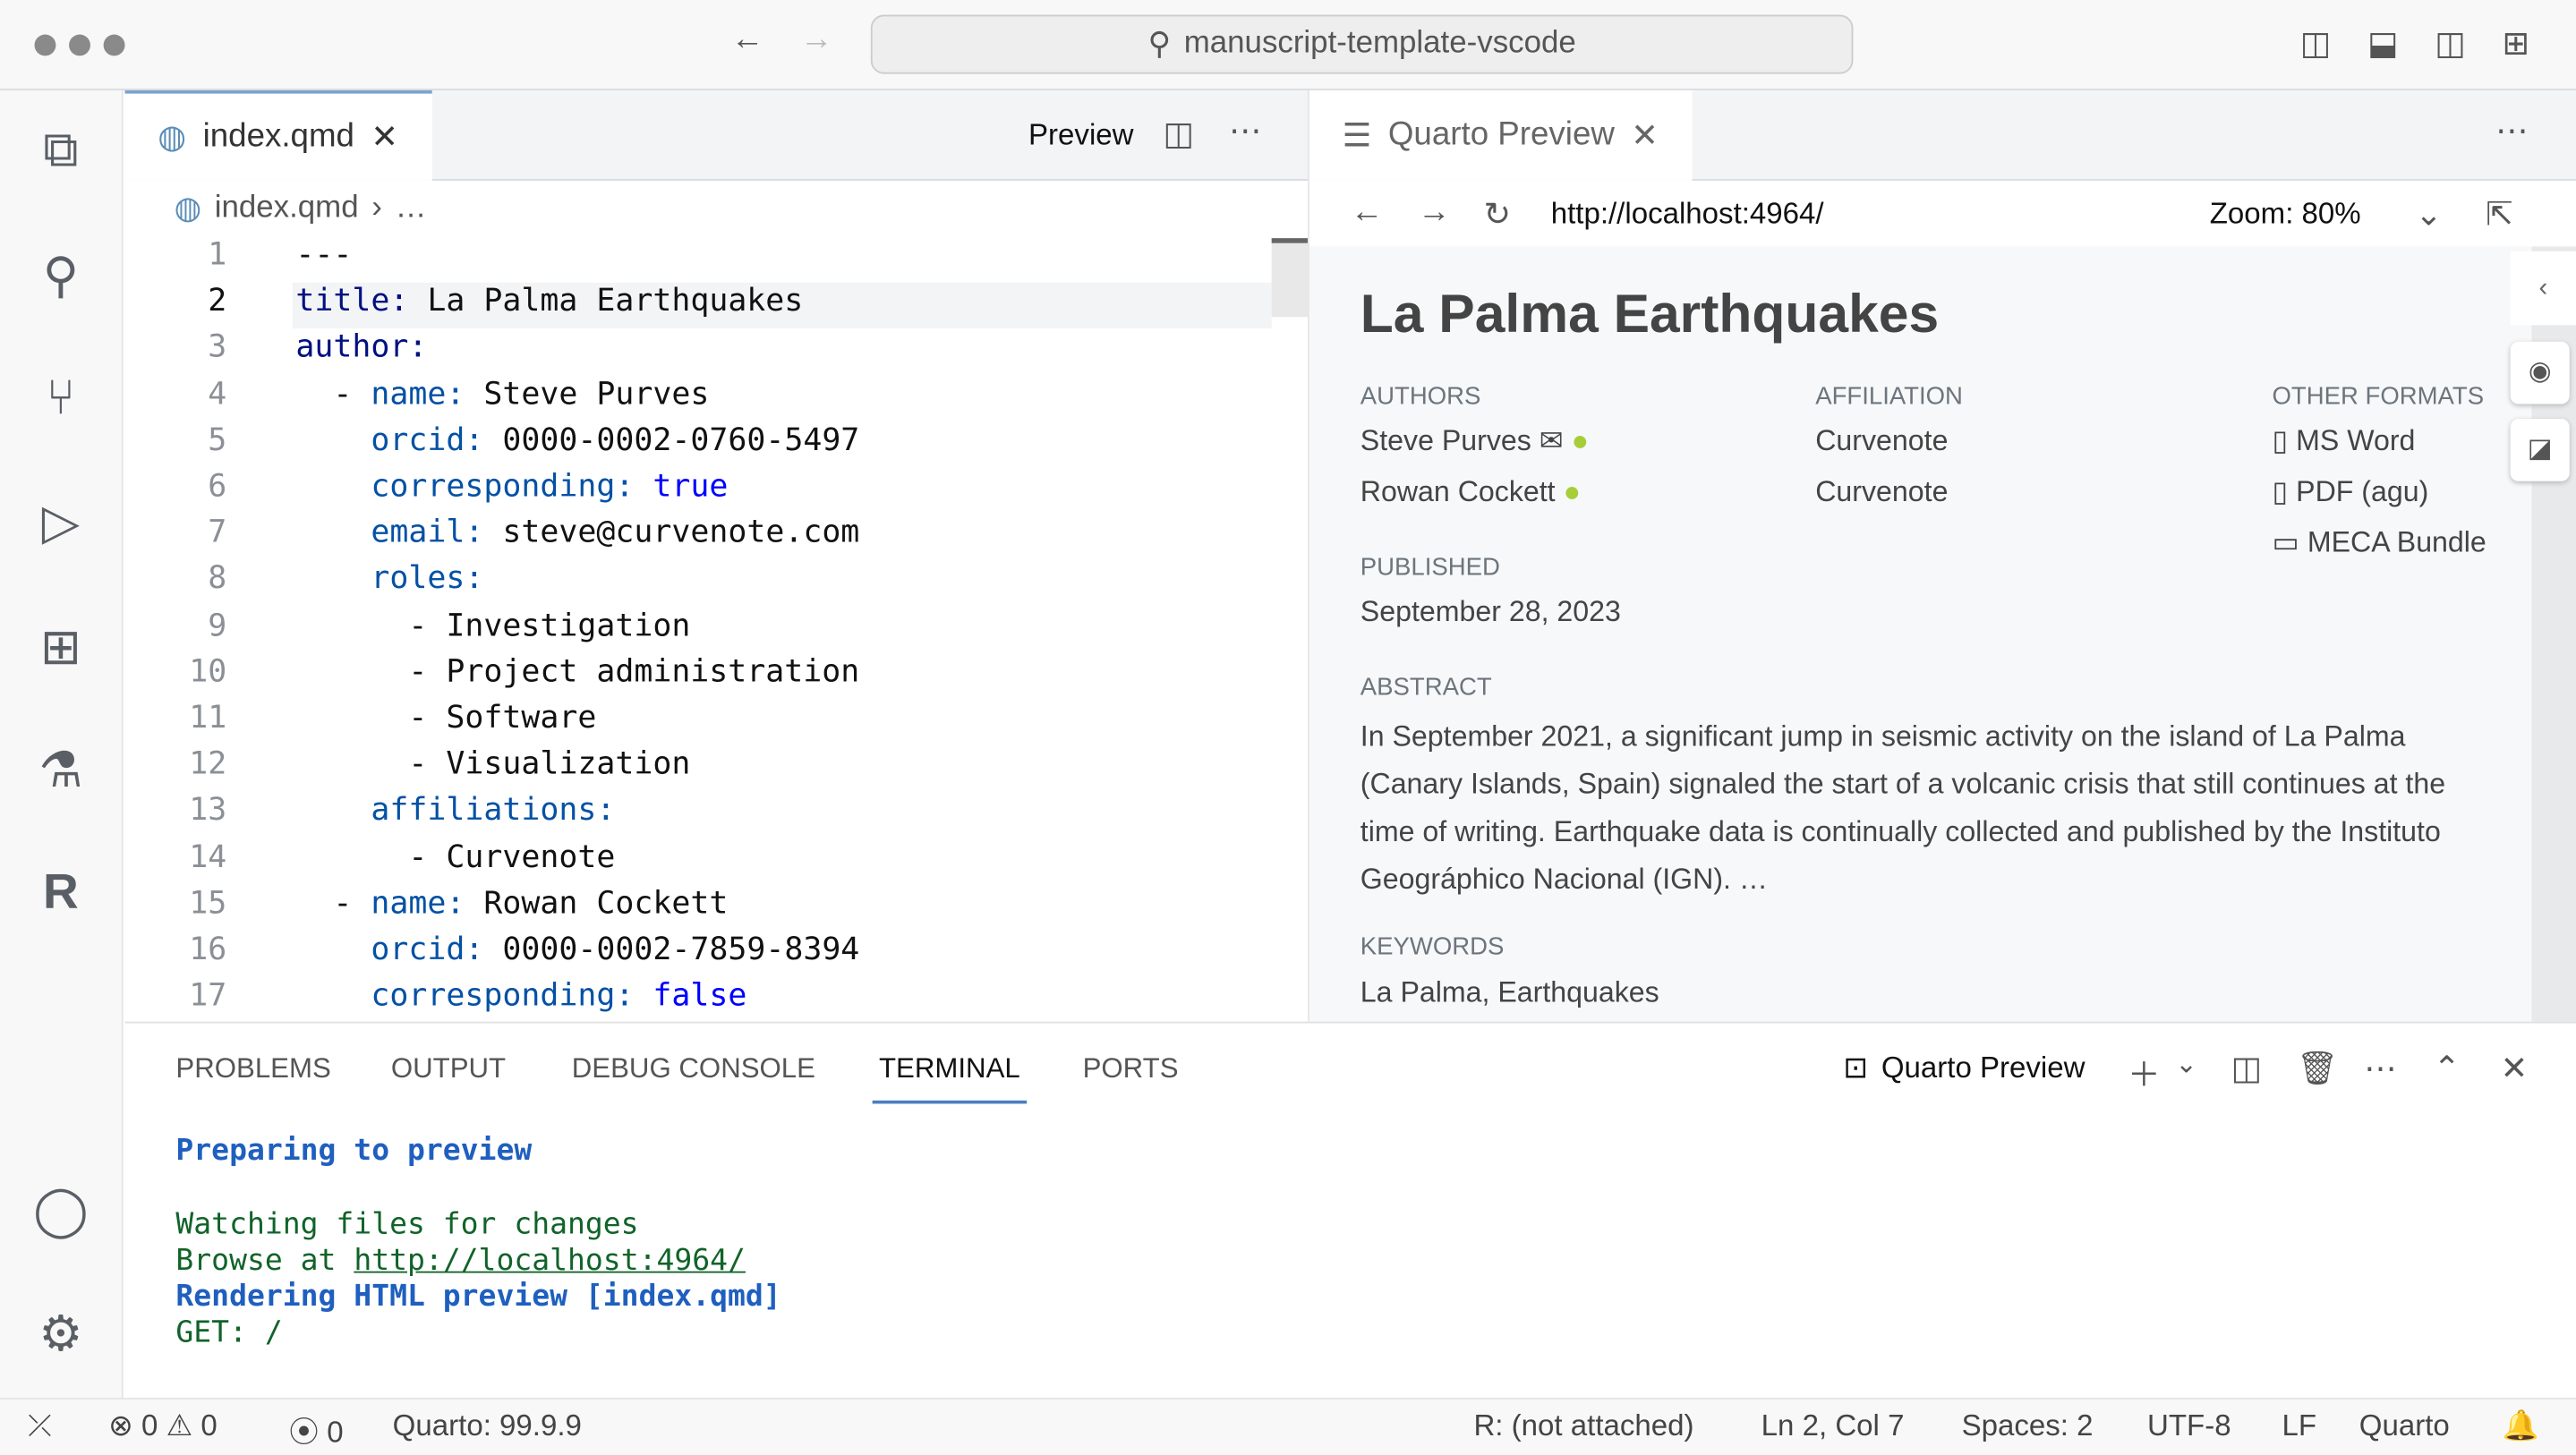 Image resolution: width=2576 pixels, height=1455 pixels. I want to click on code-line: 13 affiliations:, so click(716, 815).